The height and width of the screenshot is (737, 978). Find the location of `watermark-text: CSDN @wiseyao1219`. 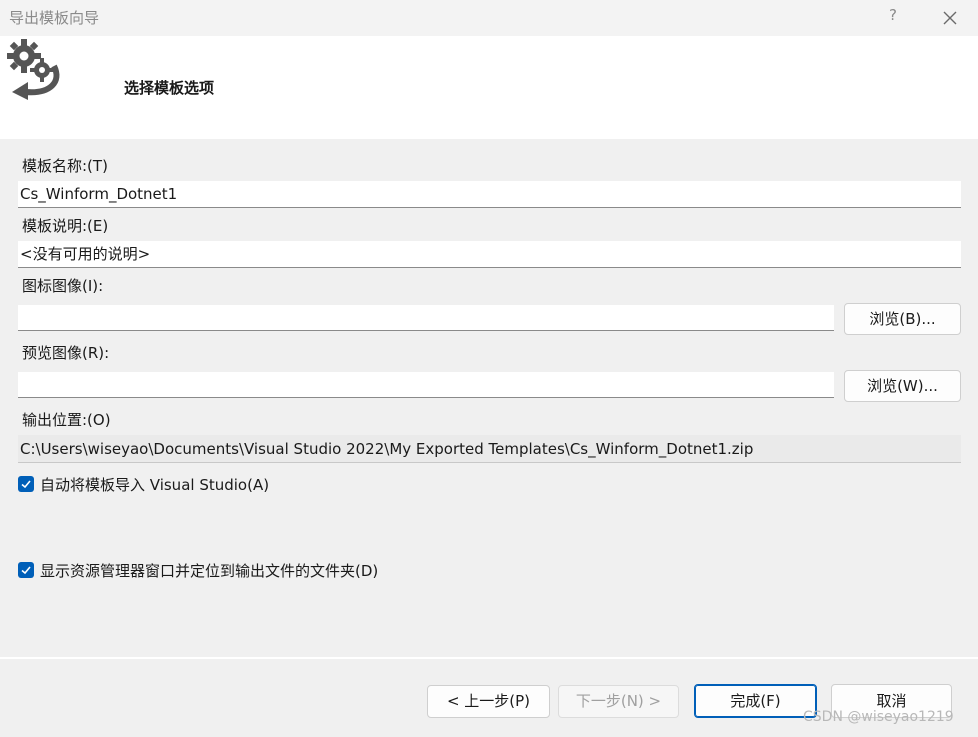

watermark-text: CSDN @wiseyao1219 is located at coordinates (878, 717).